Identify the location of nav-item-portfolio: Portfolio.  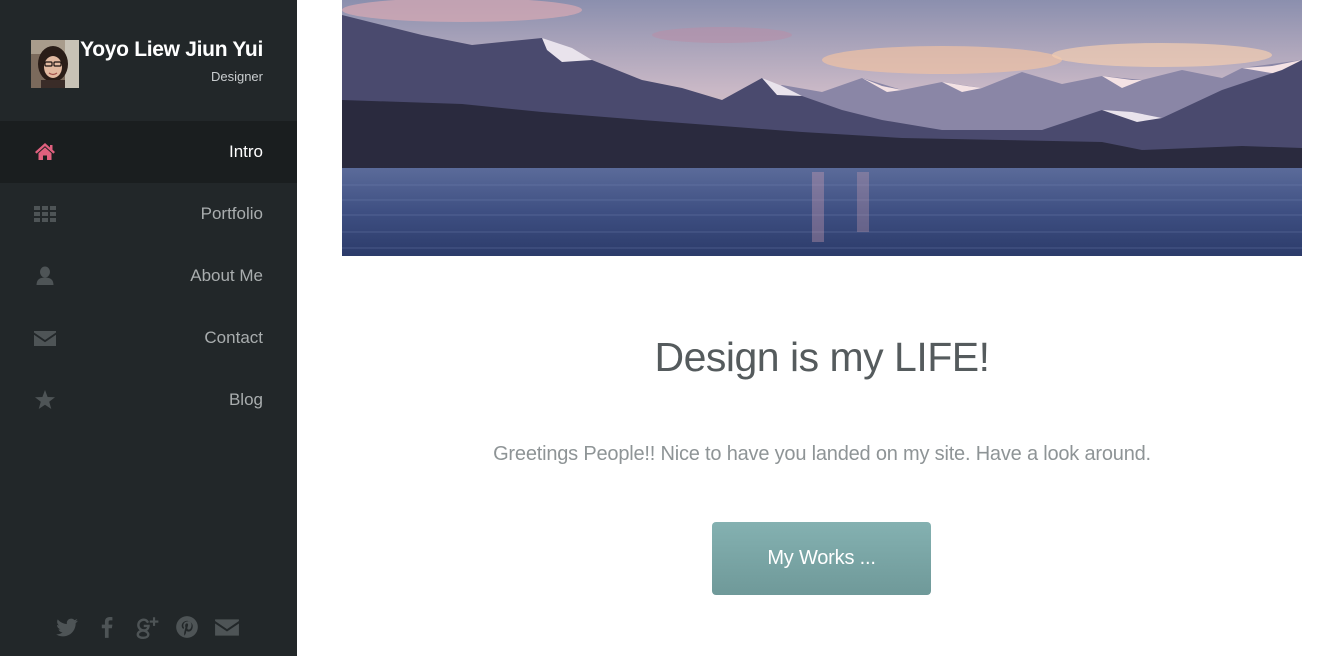
(148, 214).